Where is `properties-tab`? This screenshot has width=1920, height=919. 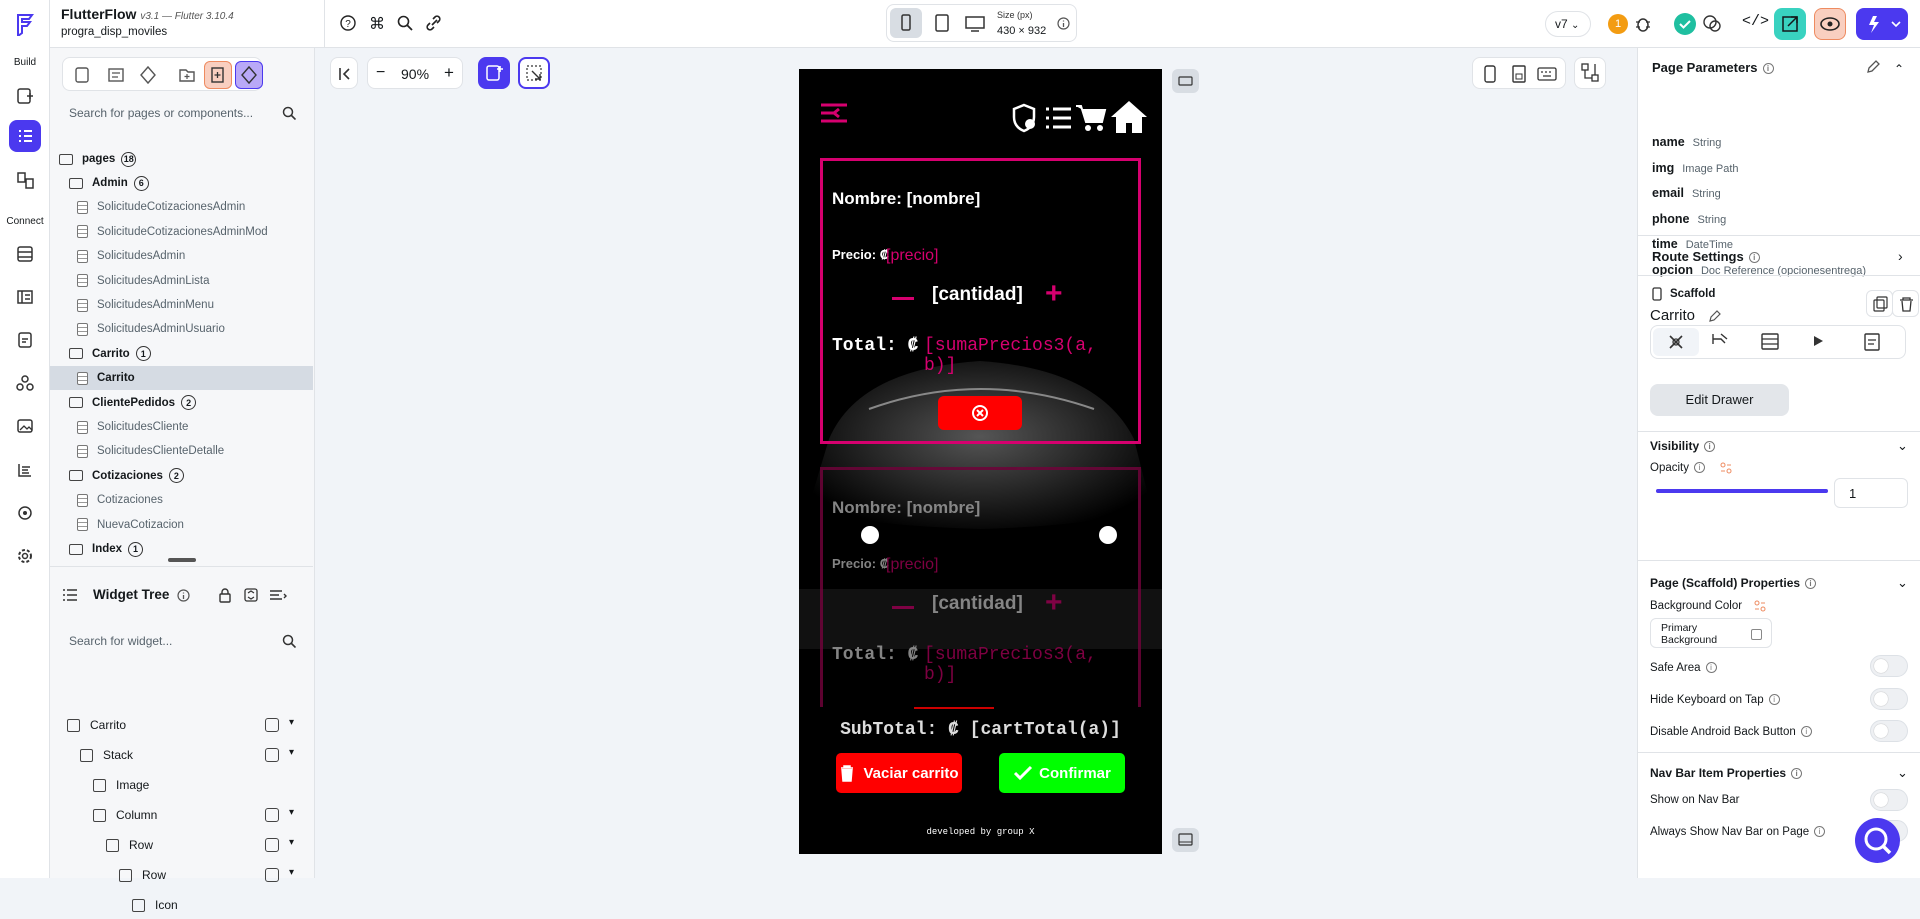 properties-tab is located at coordinates (1676, 342).